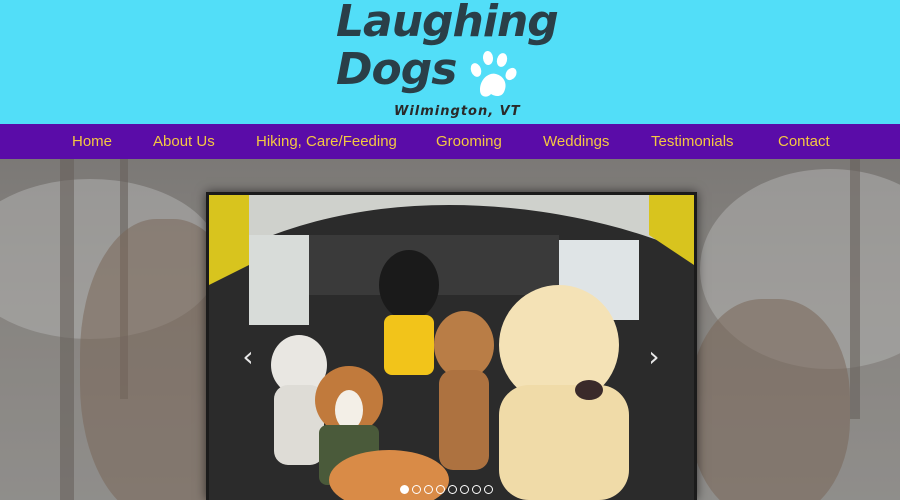 Image resolution: width=900 pixels, height=500 pixels. I want to click on chevron-right-icon: ›, so click(654, 357).